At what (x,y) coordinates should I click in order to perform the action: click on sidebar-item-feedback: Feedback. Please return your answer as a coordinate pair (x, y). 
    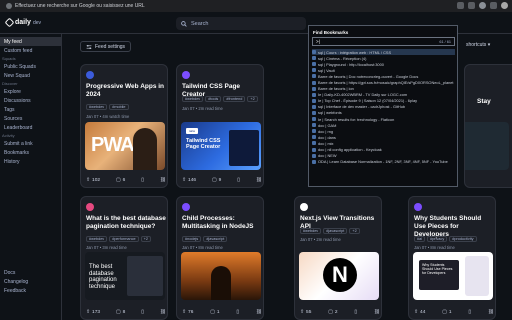
    Looking at the image, I should click on (30, 290).